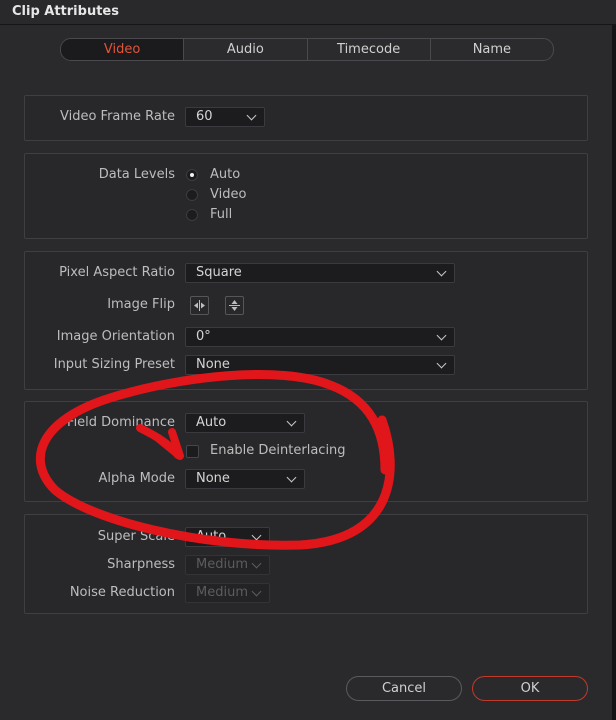  What do you see at coordinates (65, 11) in the screenshot?
I see `window-title: Clip Attributes` at bounding box center [65, 11].